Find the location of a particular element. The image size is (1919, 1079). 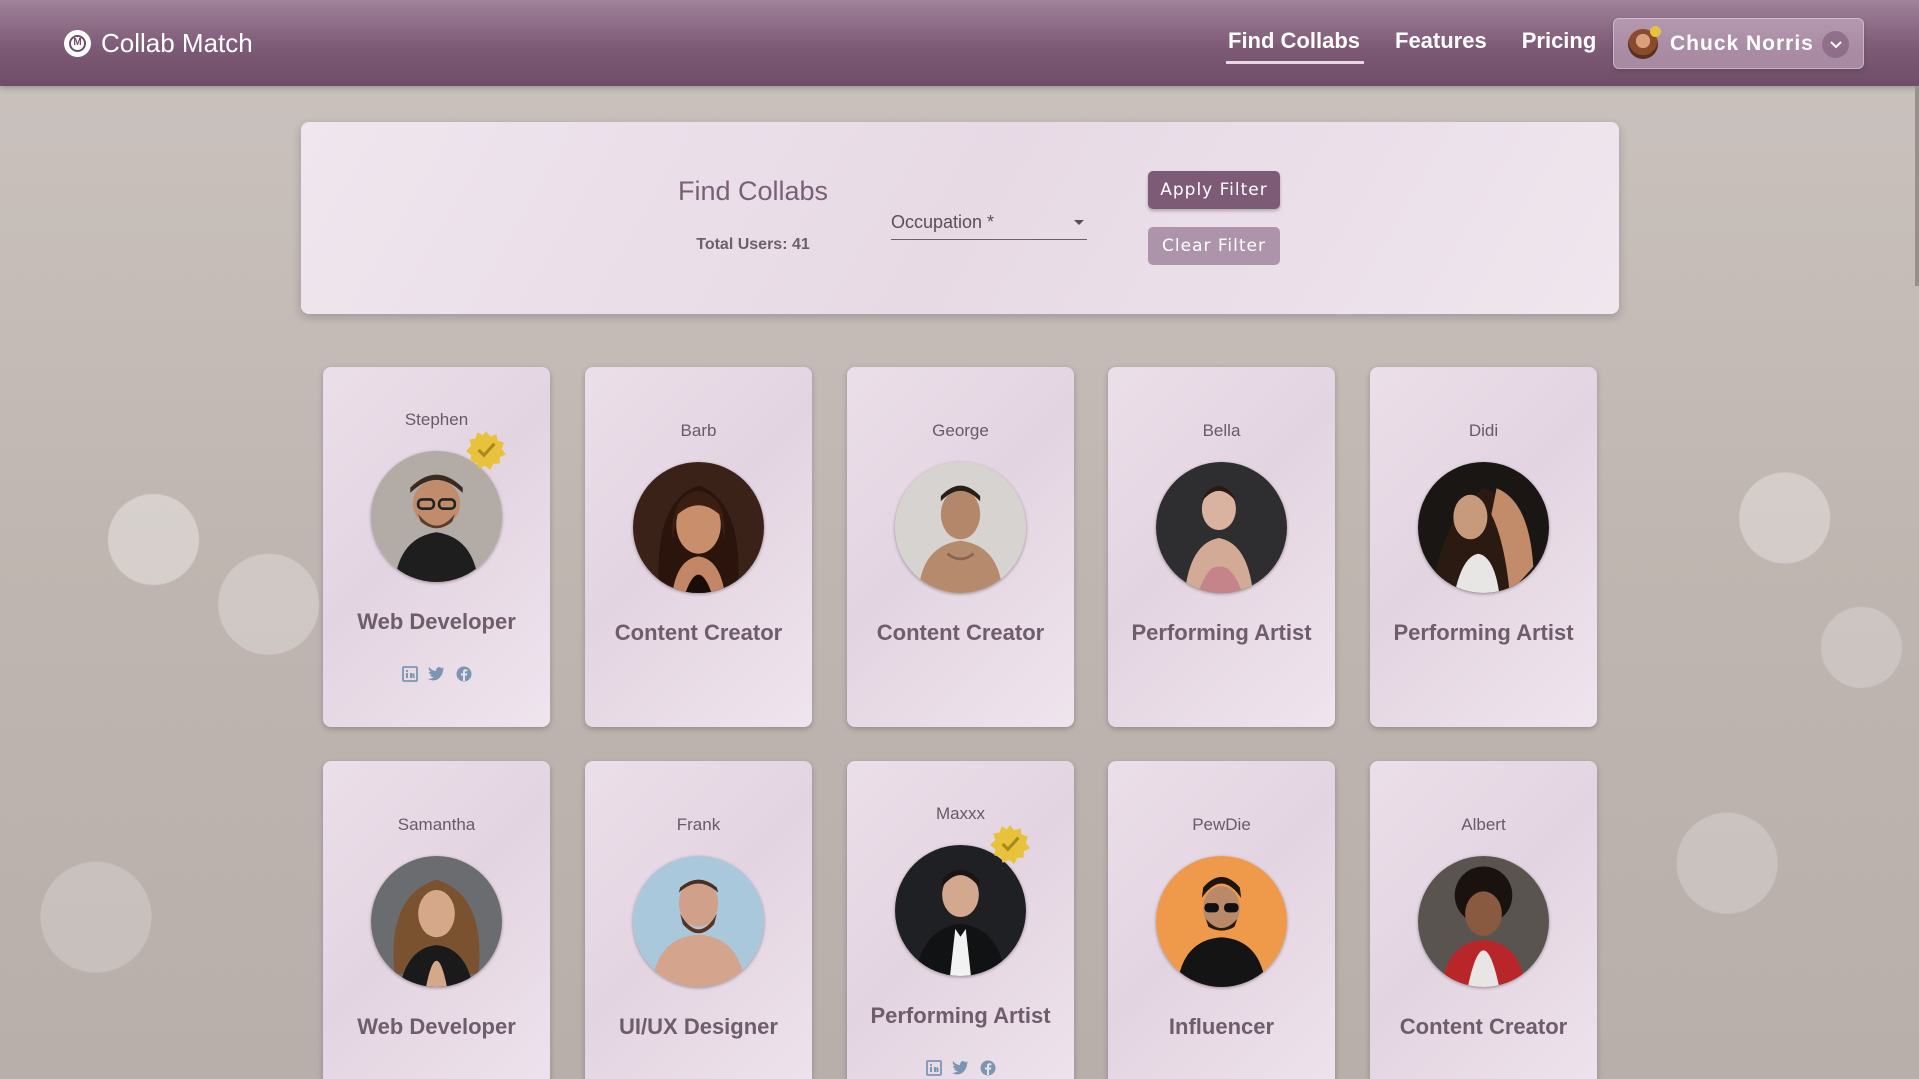

user-card-george: George Content Creator is located at coordinates (960, 547).